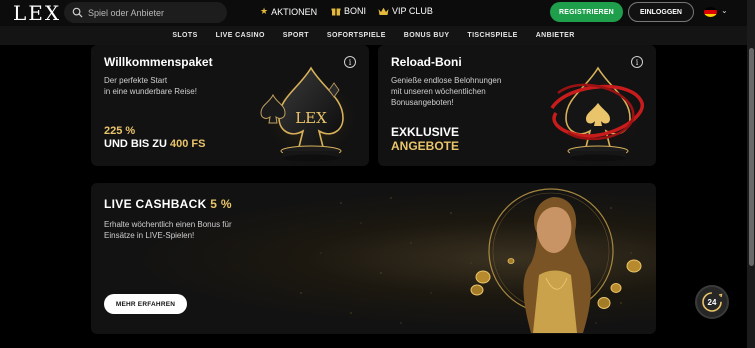 This screenshot has width=755, height=348. I want to click on search-icon, so click(77, 12).